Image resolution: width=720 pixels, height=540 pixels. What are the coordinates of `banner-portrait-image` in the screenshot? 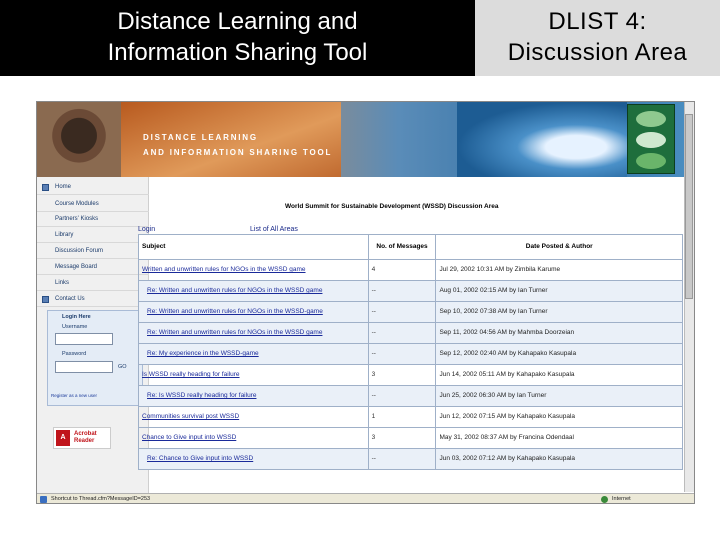 It's located at (79, 139).